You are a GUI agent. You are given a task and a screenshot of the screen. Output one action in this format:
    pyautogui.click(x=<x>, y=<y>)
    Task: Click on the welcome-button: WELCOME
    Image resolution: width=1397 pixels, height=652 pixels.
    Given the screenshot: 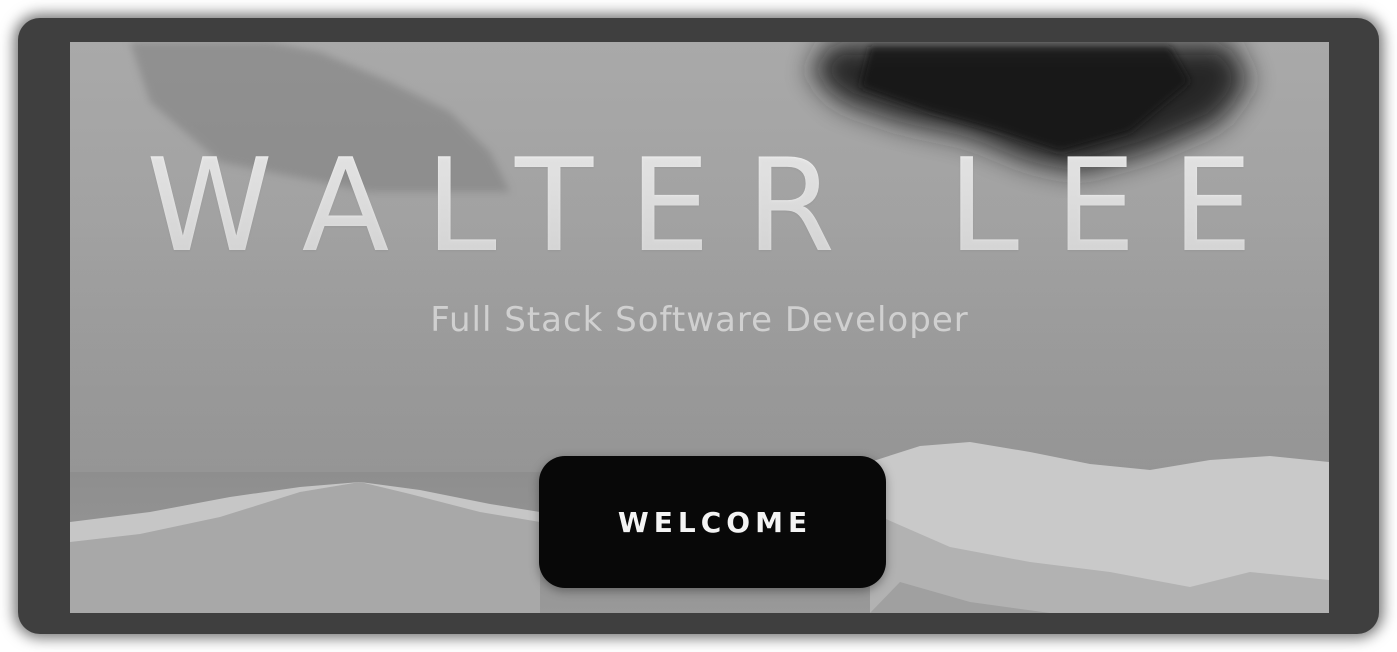 What is the action you would take?
    pyautogui.click(x=712, y=522)
    